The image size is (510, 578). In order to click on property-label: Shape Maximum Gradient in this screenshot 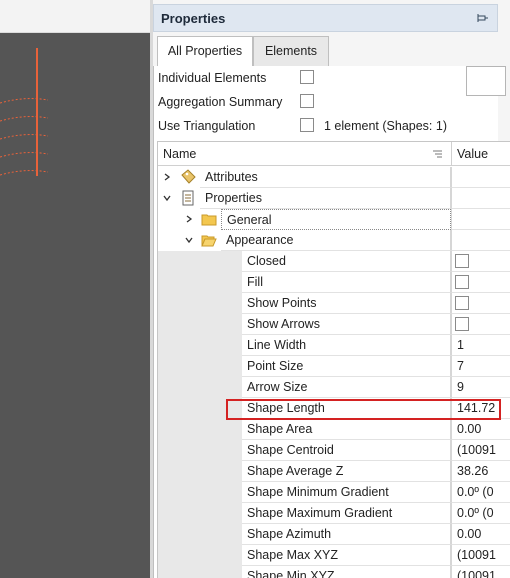, I will do `click(320, 513)`.